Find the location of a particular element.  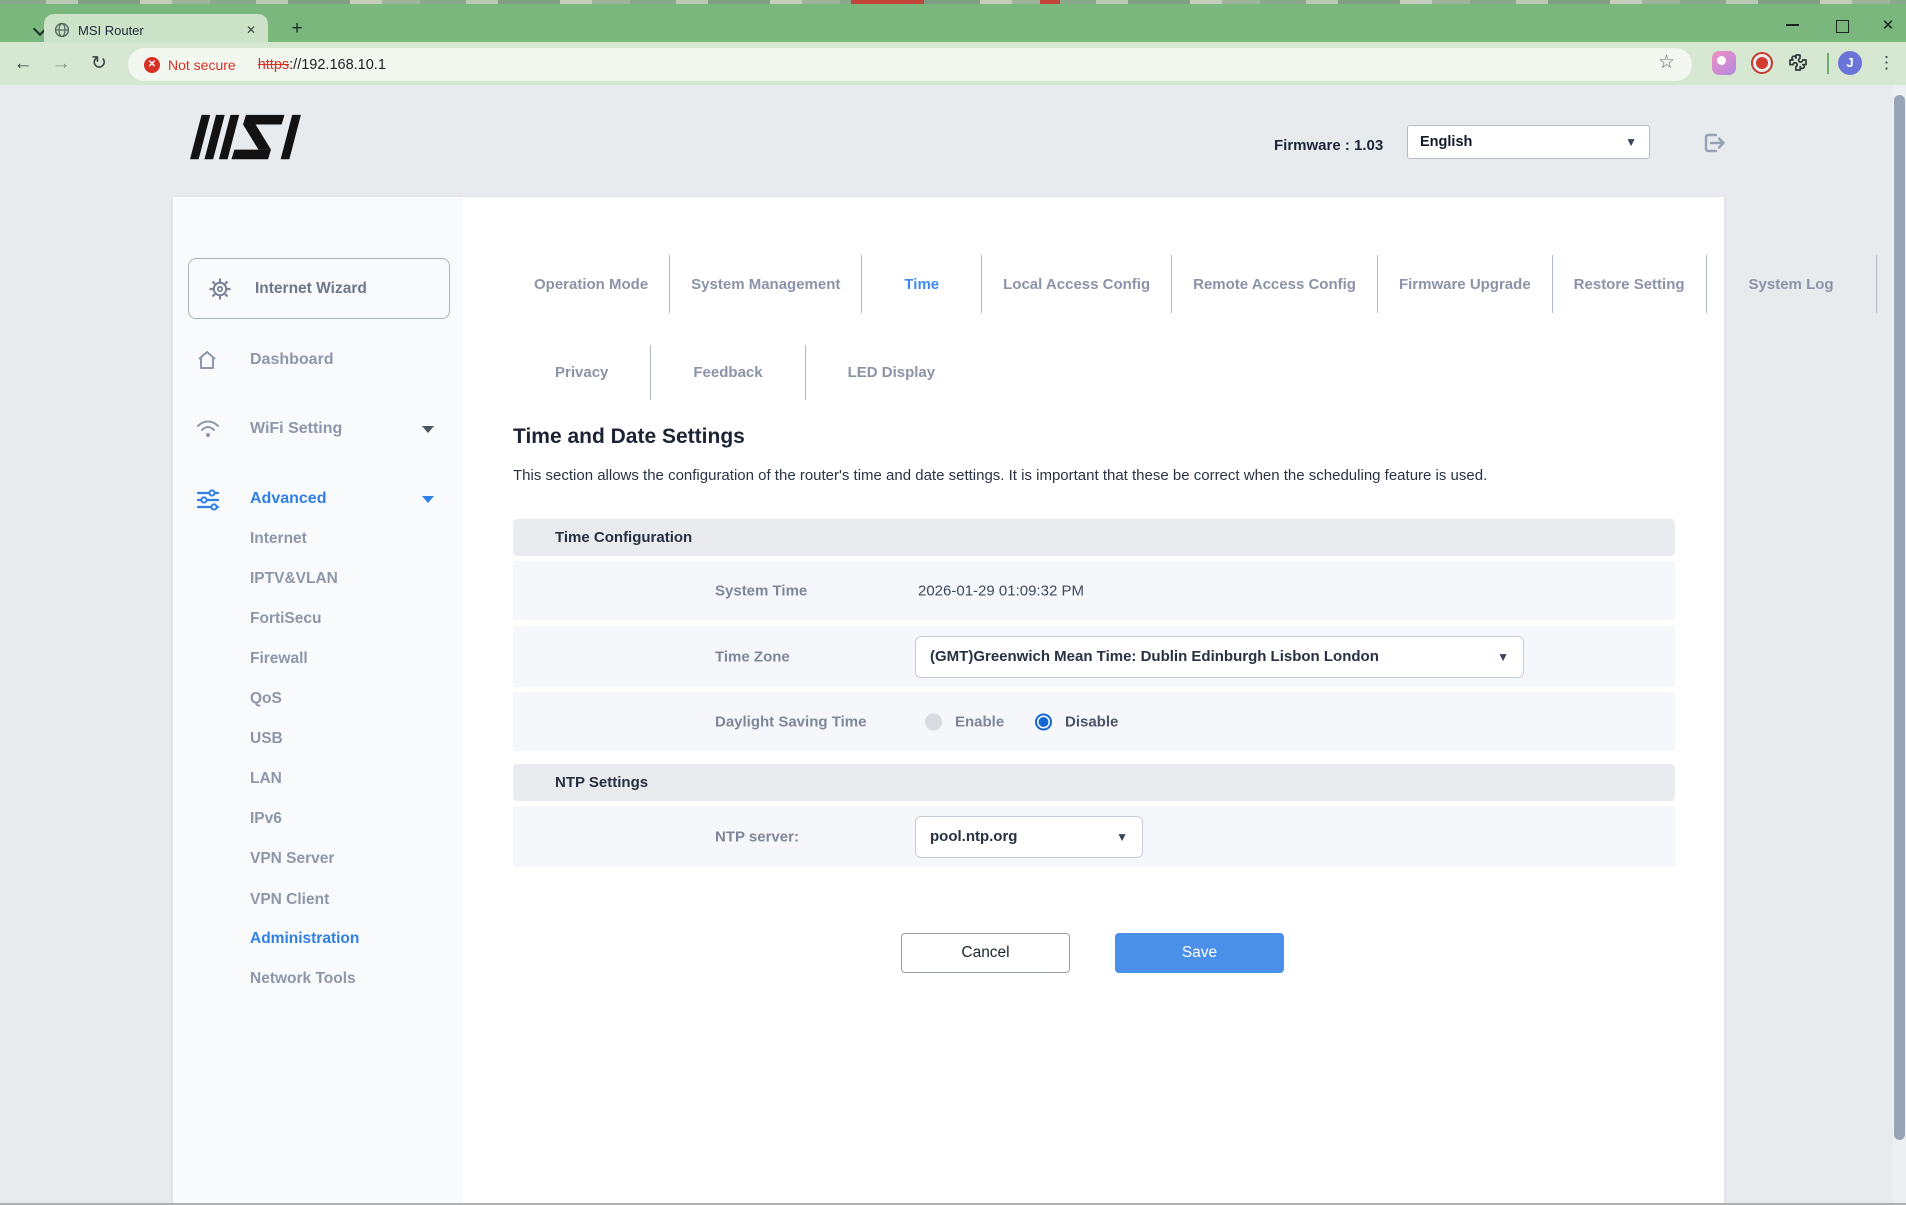

sidebar-item-advanced: Advanced is located at coordinates (318, 499).